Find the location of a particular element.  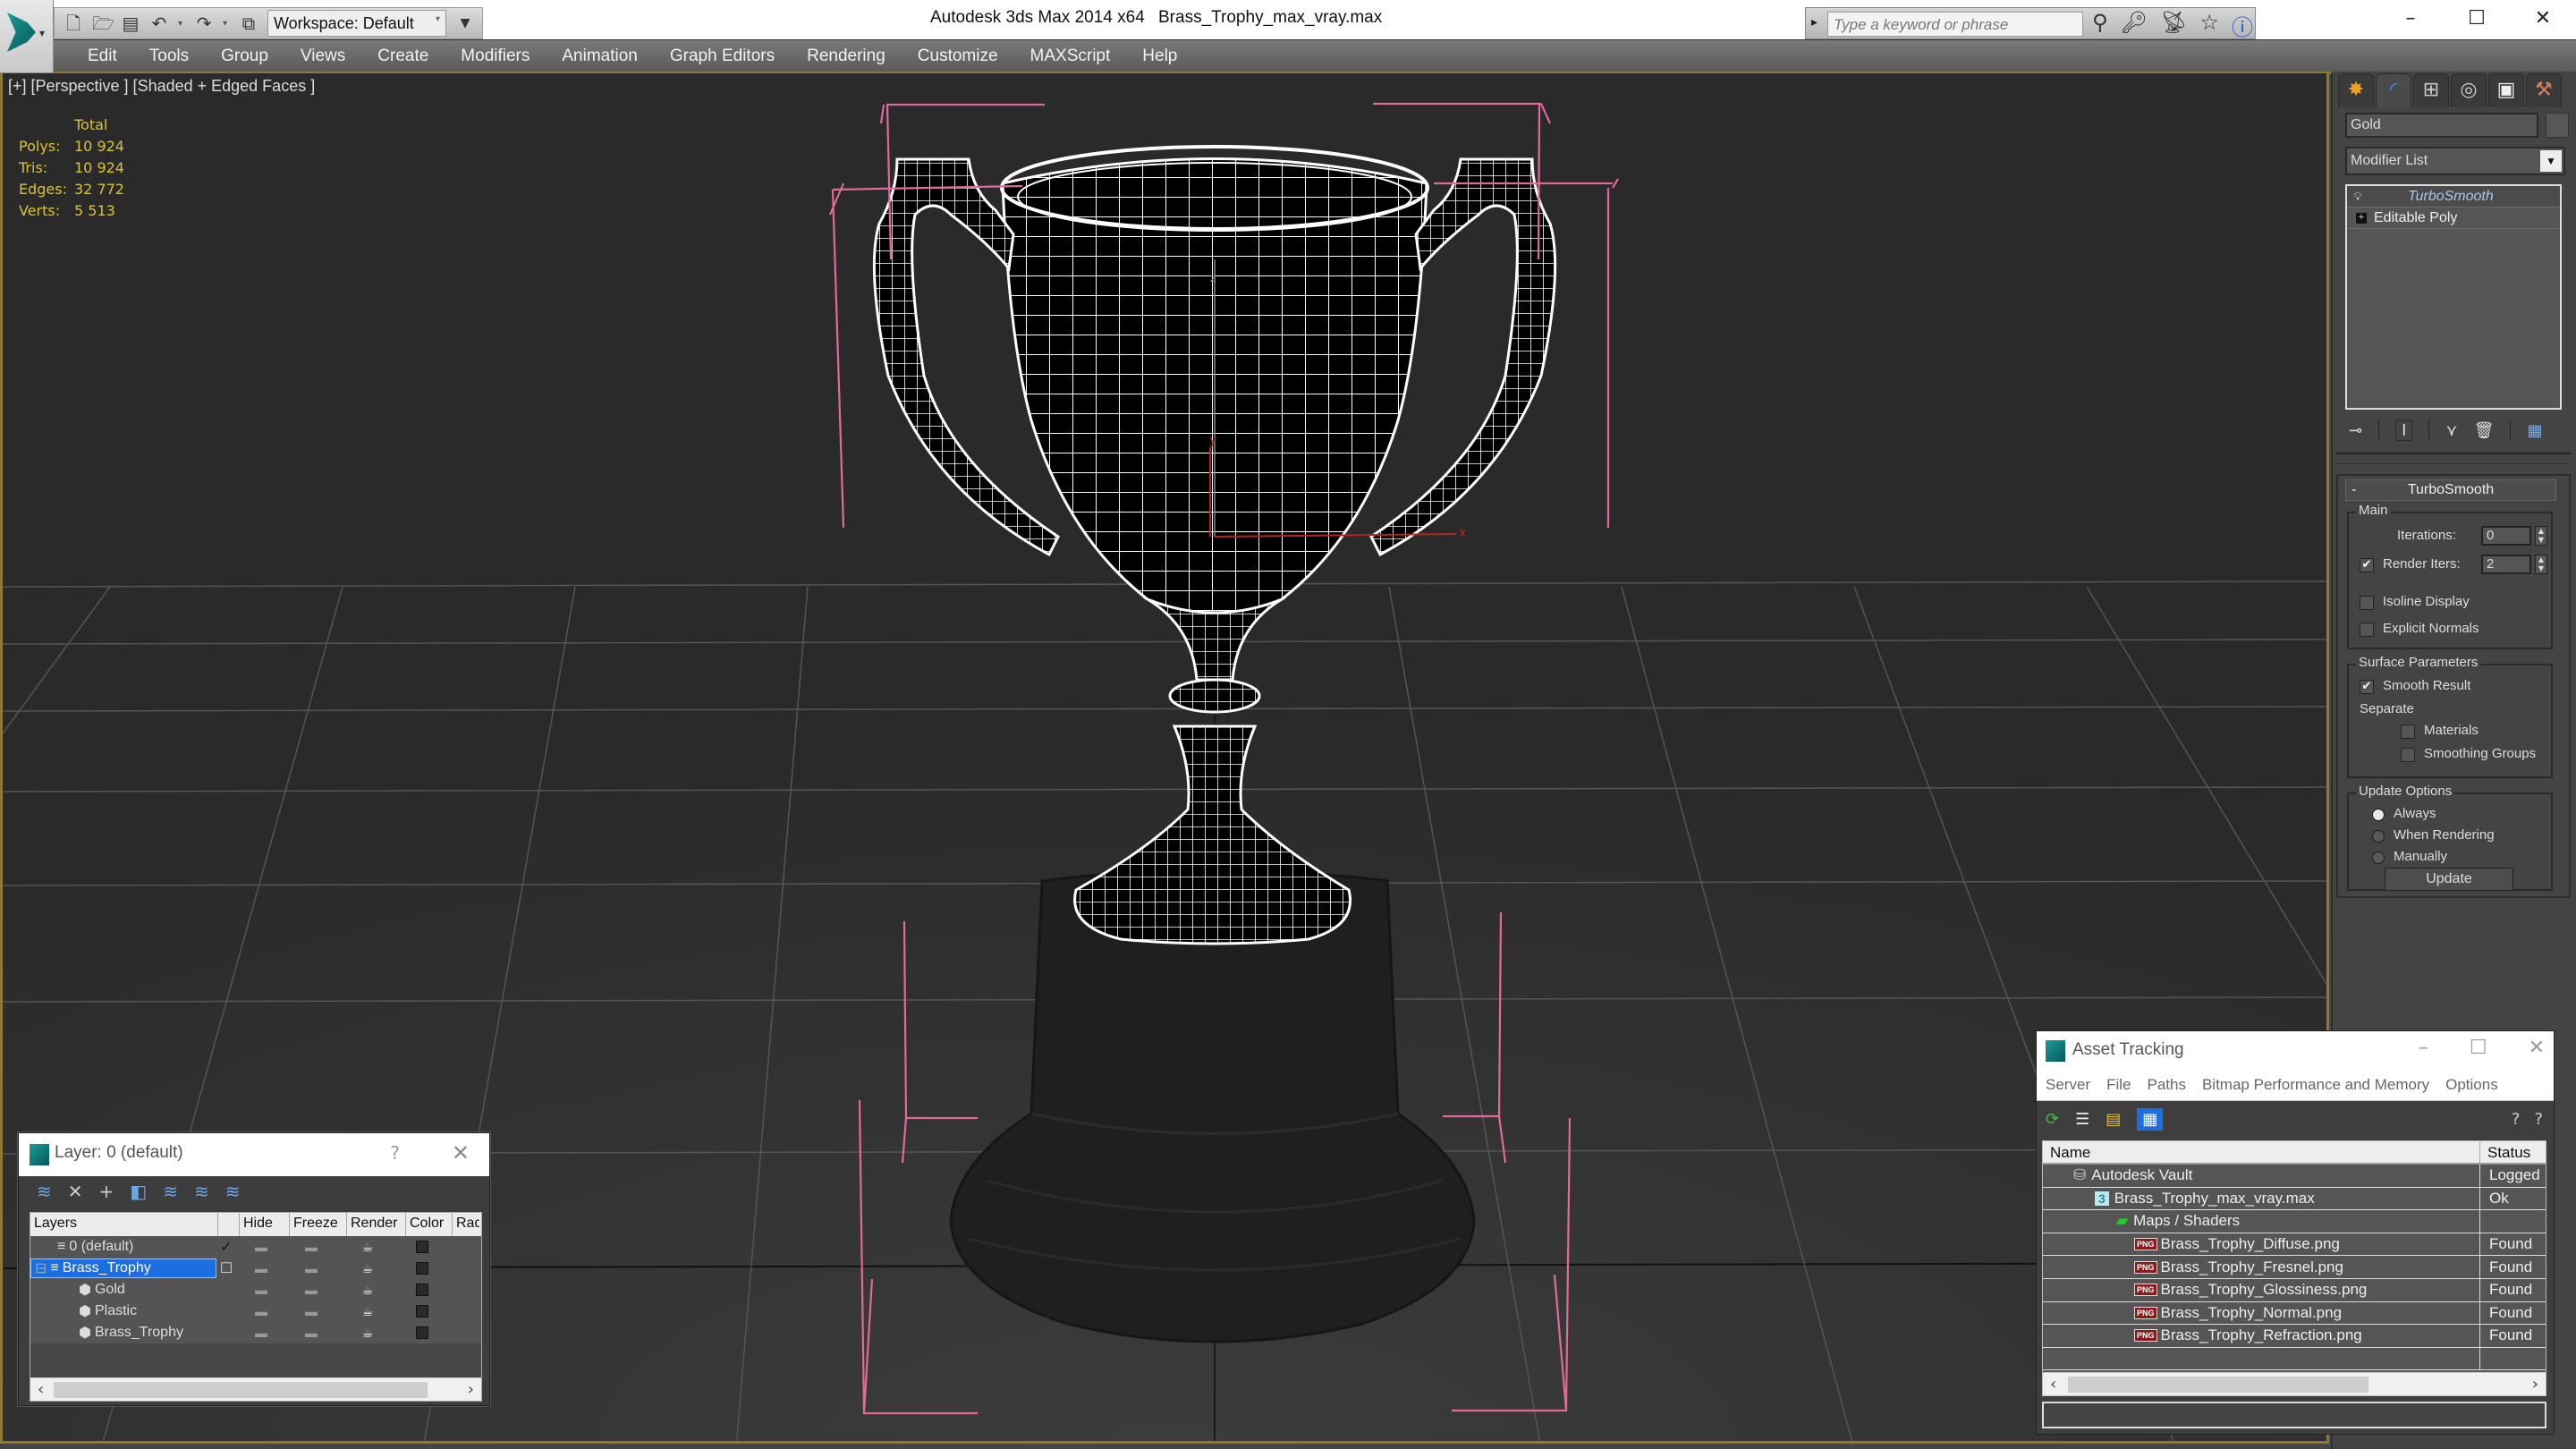

menu-group: Group is located at coordinates (244, 56).